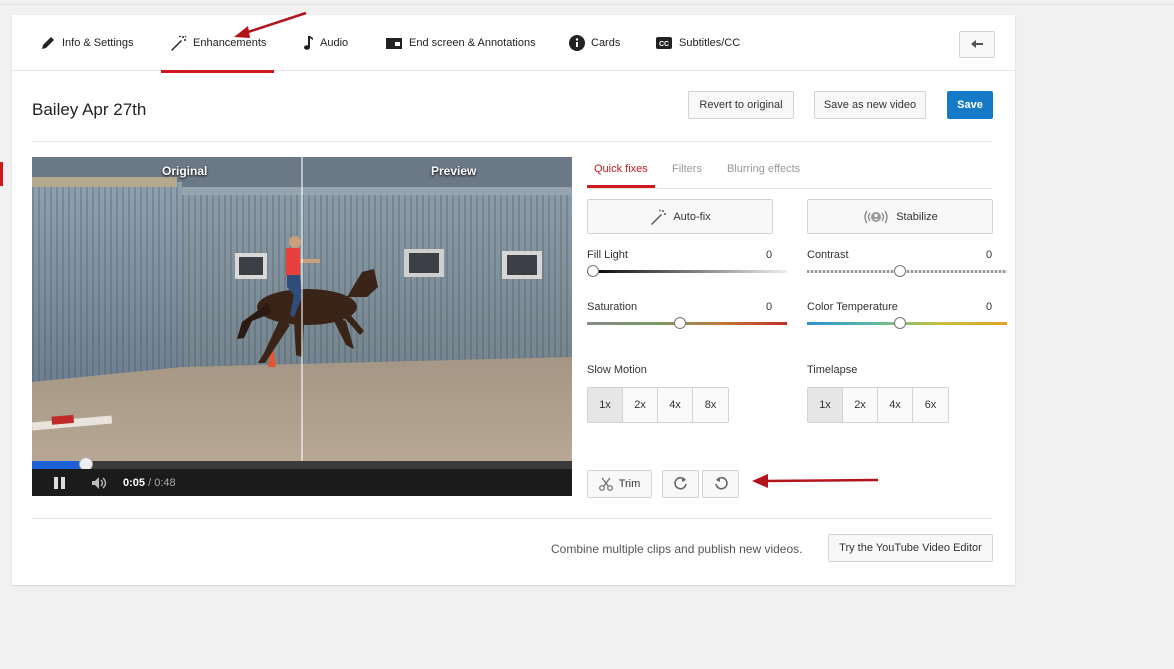 This screenshot has height=669, width=1174. Describe the element at coordinates (900, 323) in the screenshot. I see `color-temperature-thumb` at that location.